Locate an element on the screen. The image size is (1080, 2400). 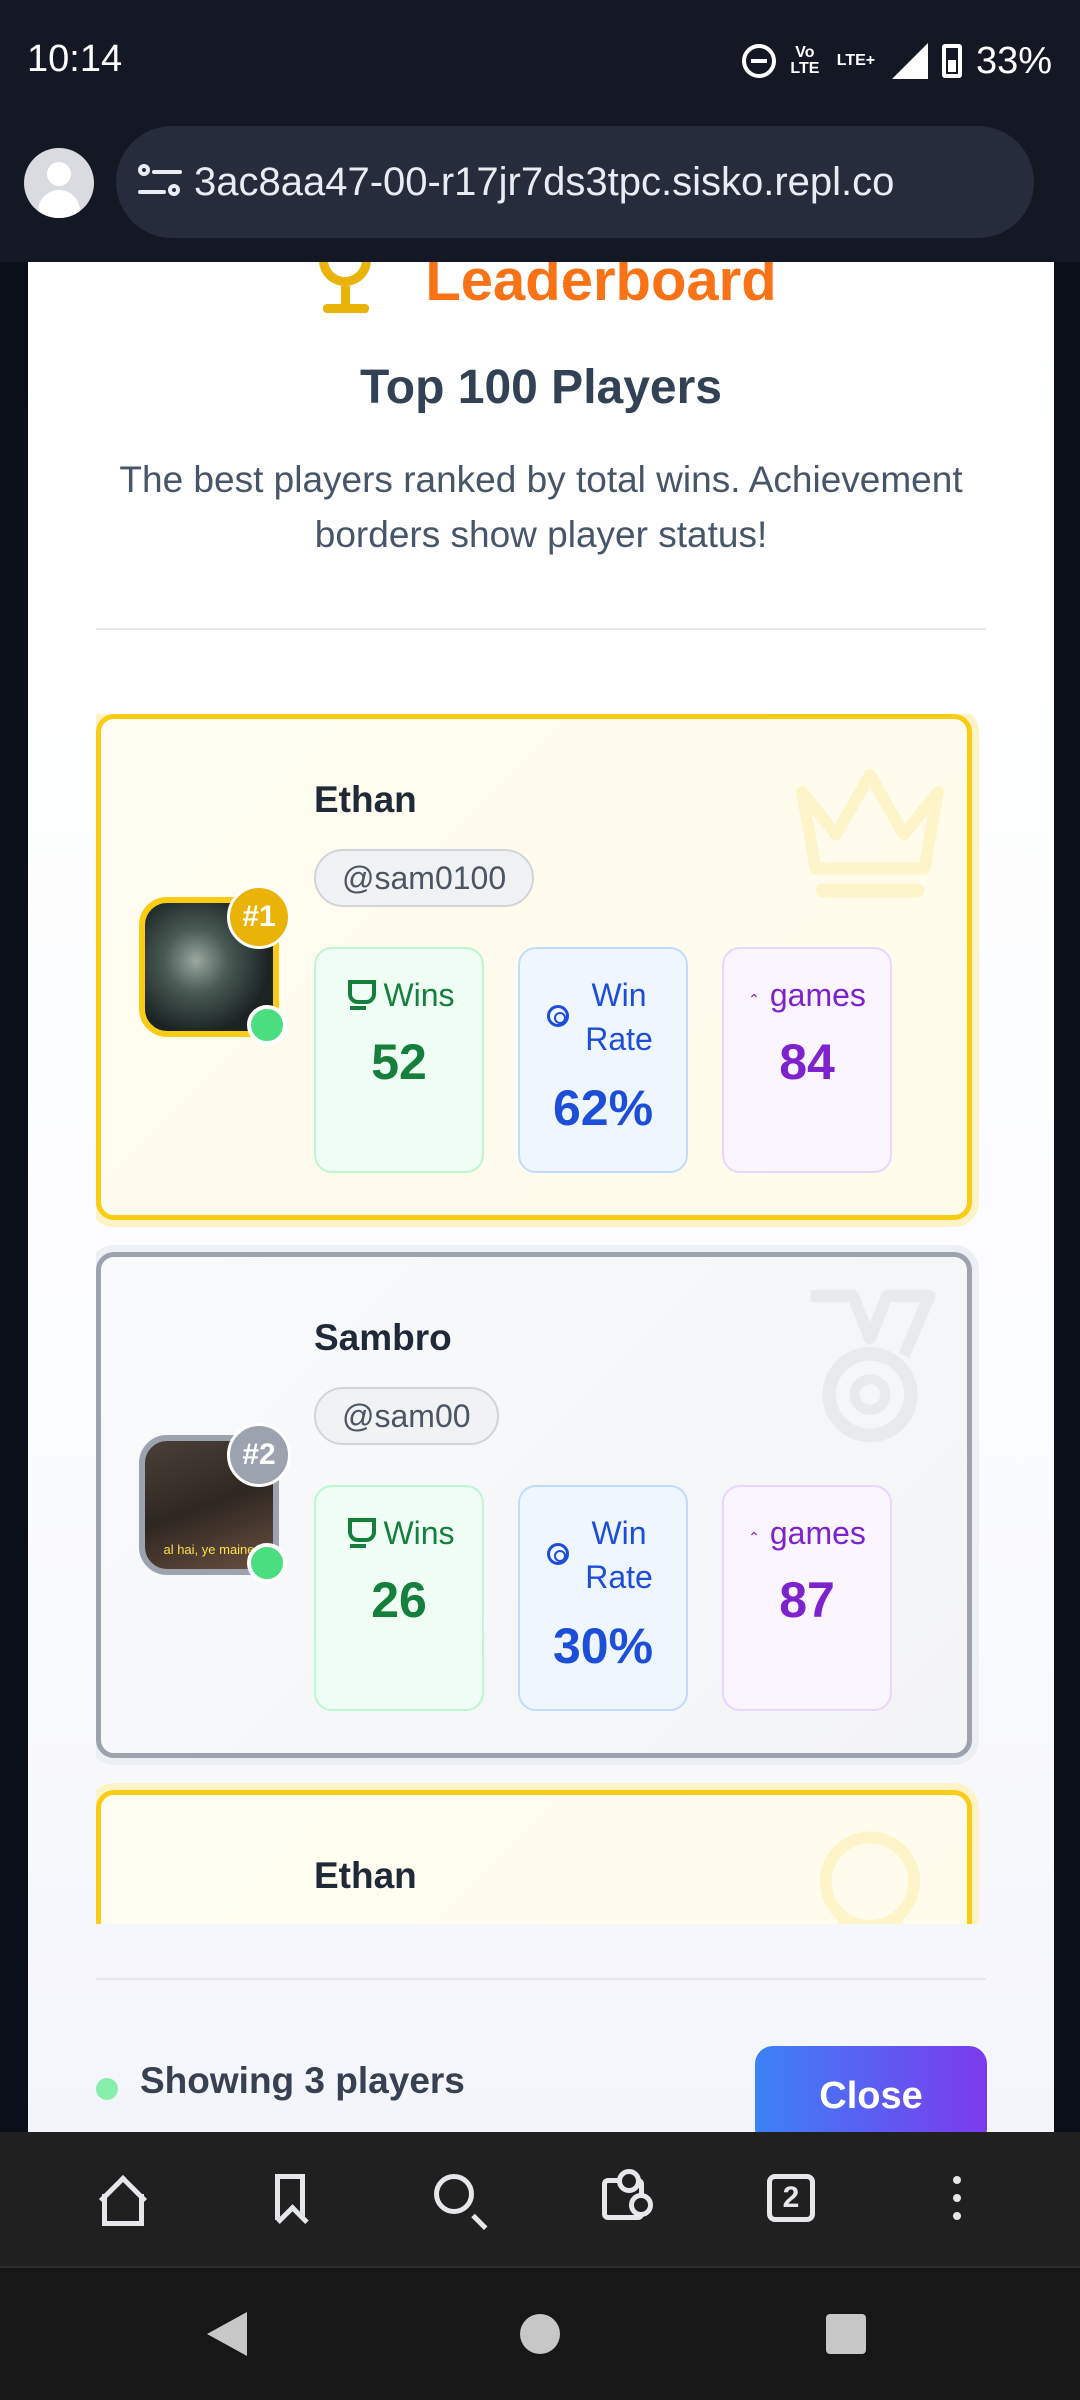
lte-icon: LTE+ is located at coordinates (856, 60).